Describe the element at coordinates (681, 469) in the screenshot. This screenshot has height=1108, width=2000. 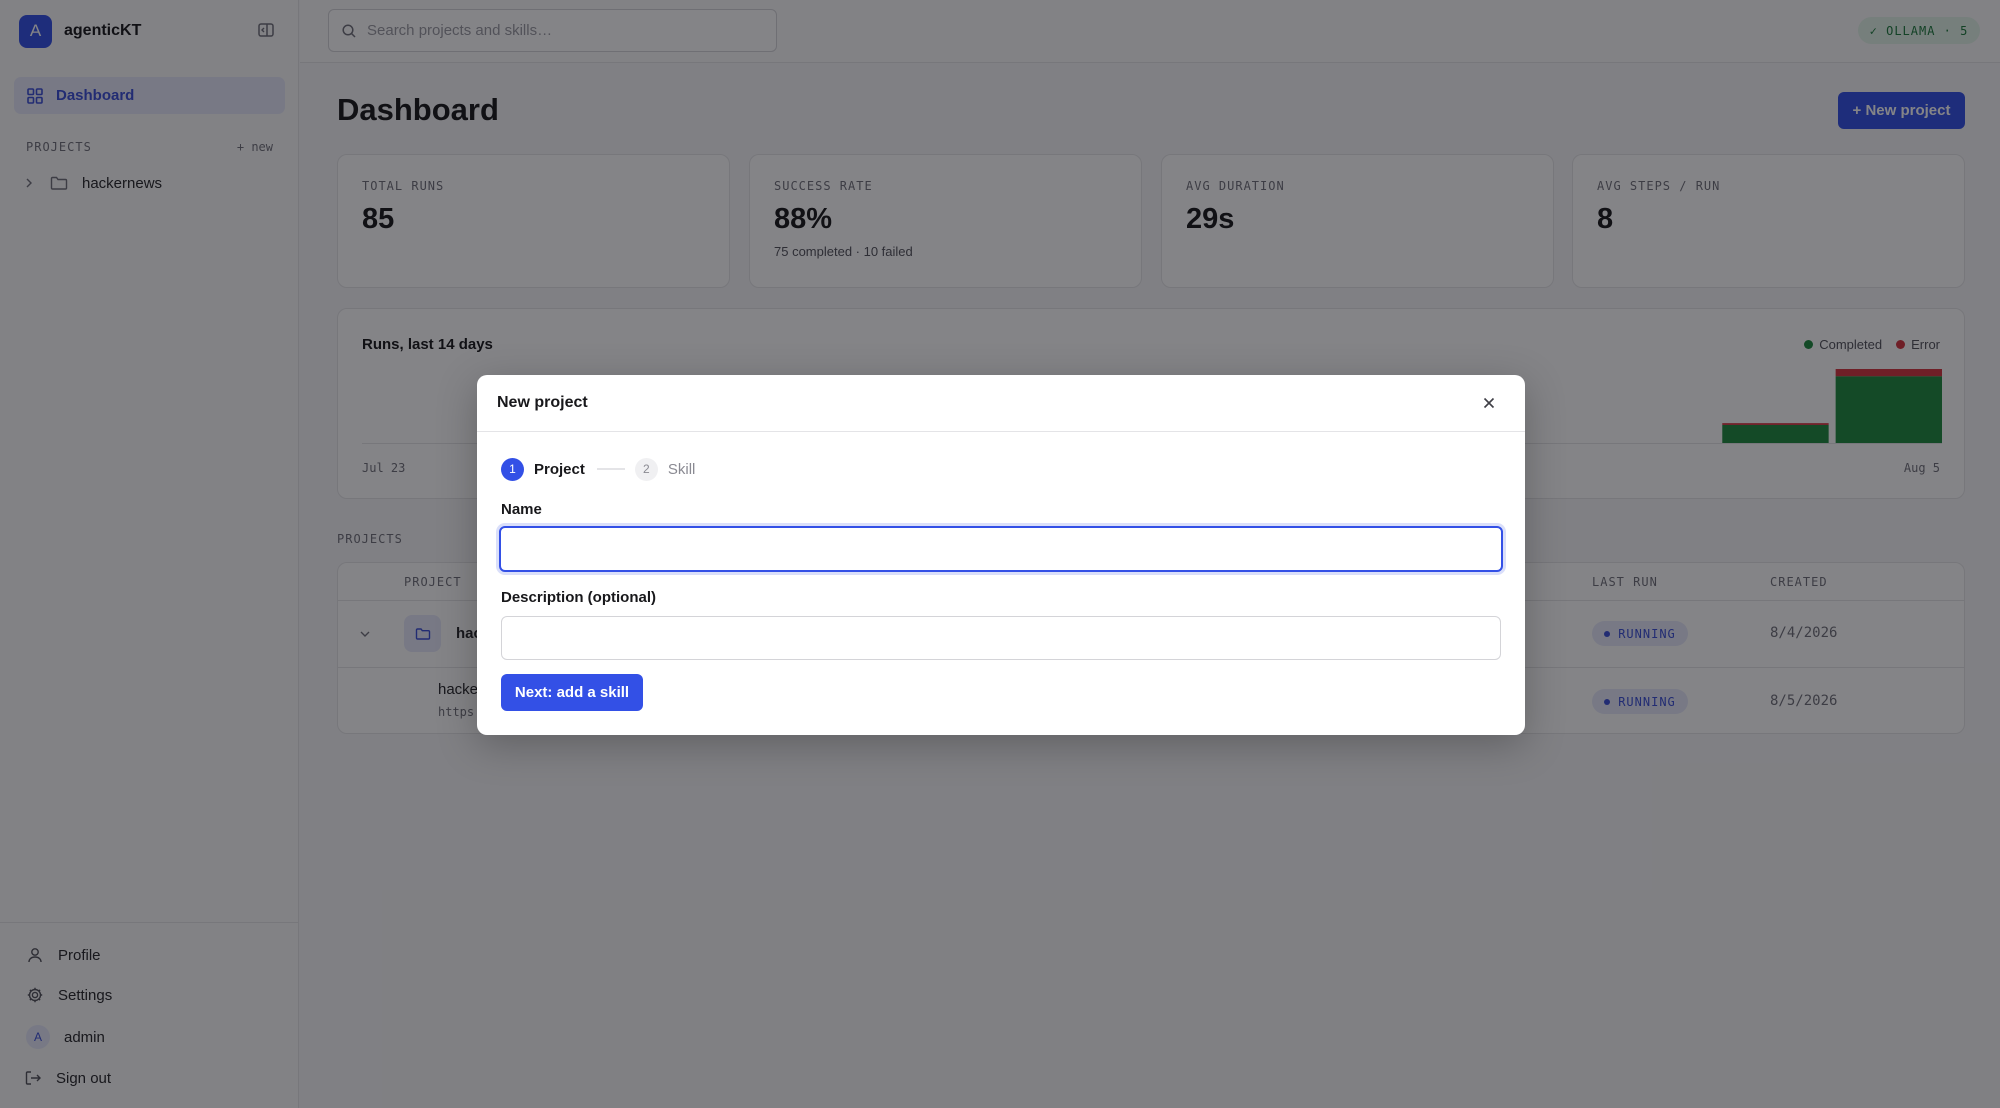
I see `step-label-skill: Skill` at that location.